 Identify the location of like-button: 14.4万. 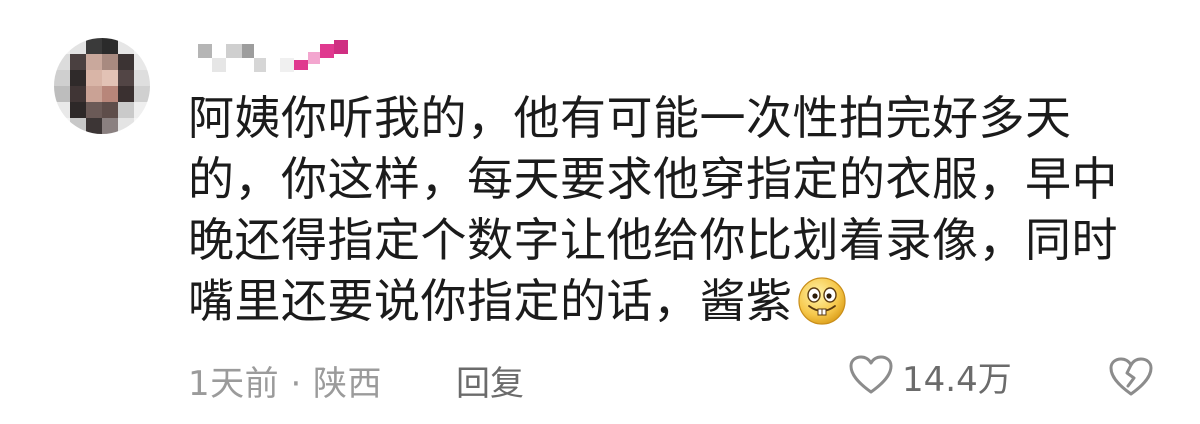
(930, 376).